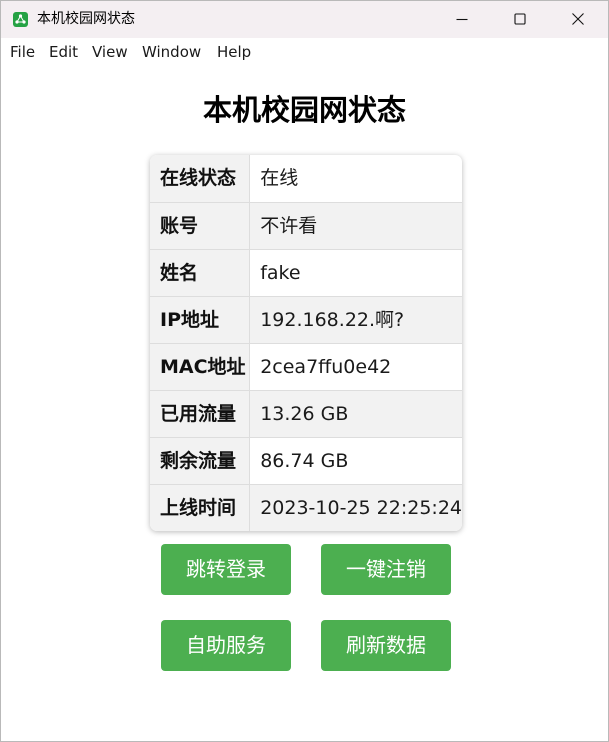 This screenshot has height=742, width=609. Describe the element at coordinates (304, 110) in the screenshot. I see `page-title: 本机校园网状态` at that location.